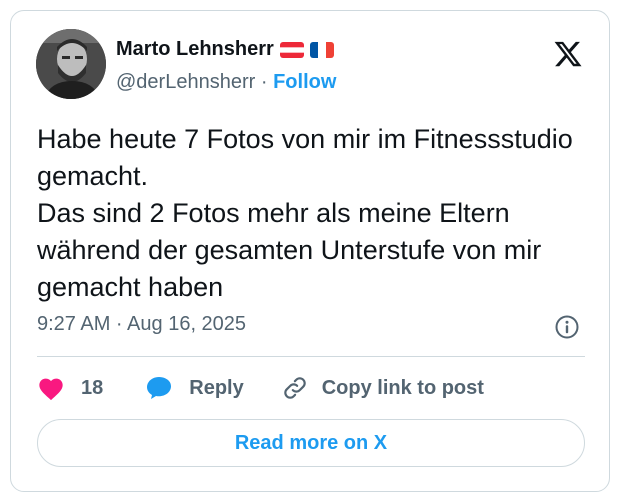  Describe the element at coordinates (321, 49) in the screenshot. I see `flag-france-icon` at that location.